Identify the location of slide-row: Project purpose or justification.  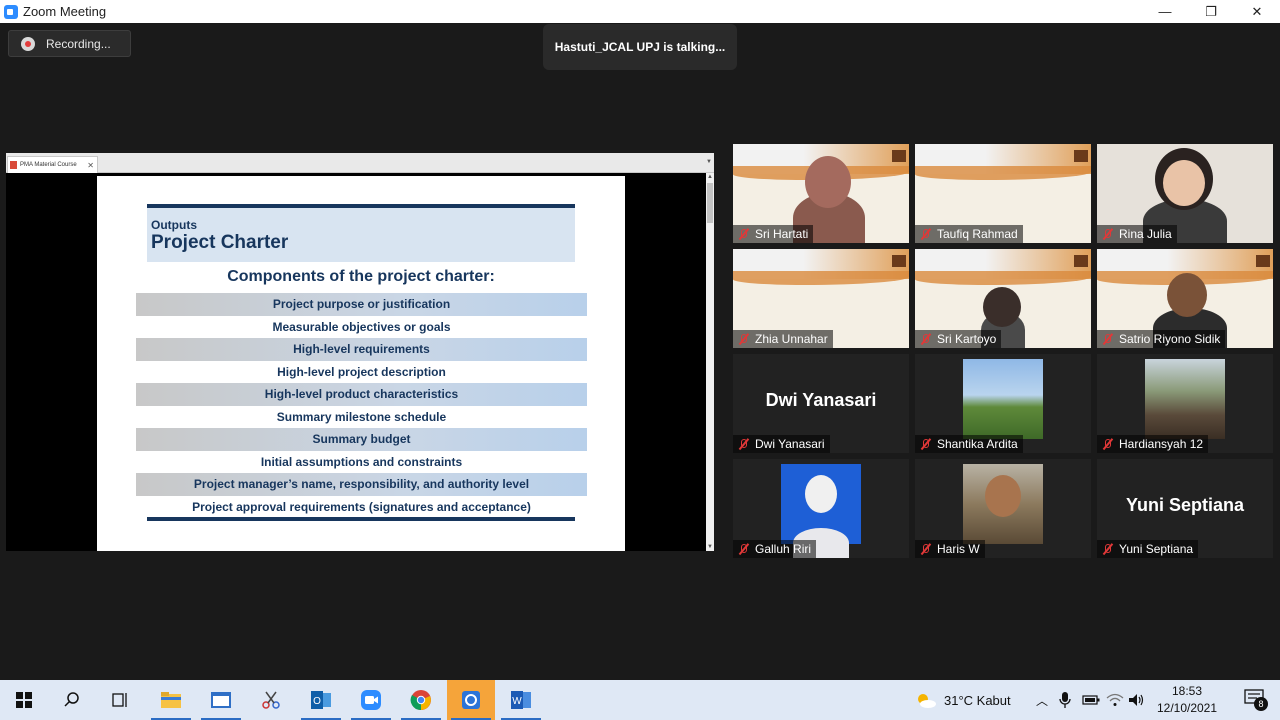
(361, 304).